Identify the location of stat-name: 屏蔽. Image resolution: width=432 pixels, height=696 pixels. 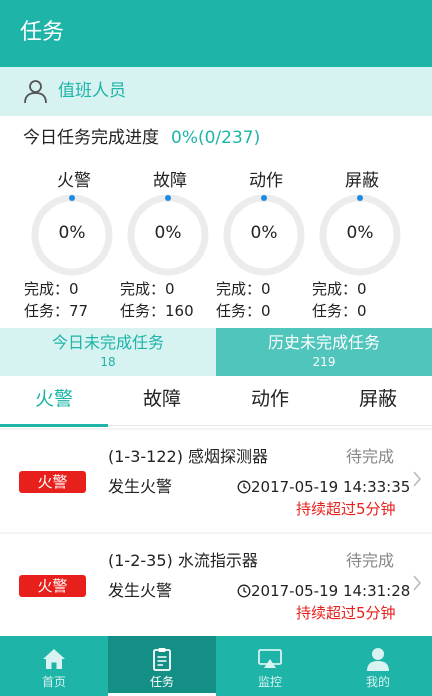
(362, 181).